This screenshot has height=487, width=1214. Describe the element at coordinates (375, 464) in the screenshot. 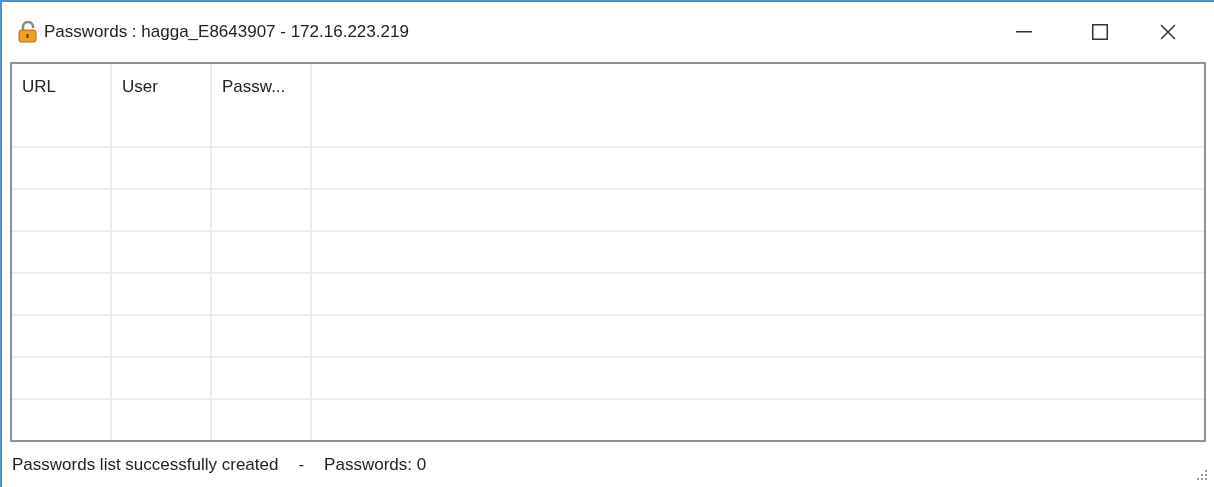

I see `password-count: Passwords: 0` at that location.